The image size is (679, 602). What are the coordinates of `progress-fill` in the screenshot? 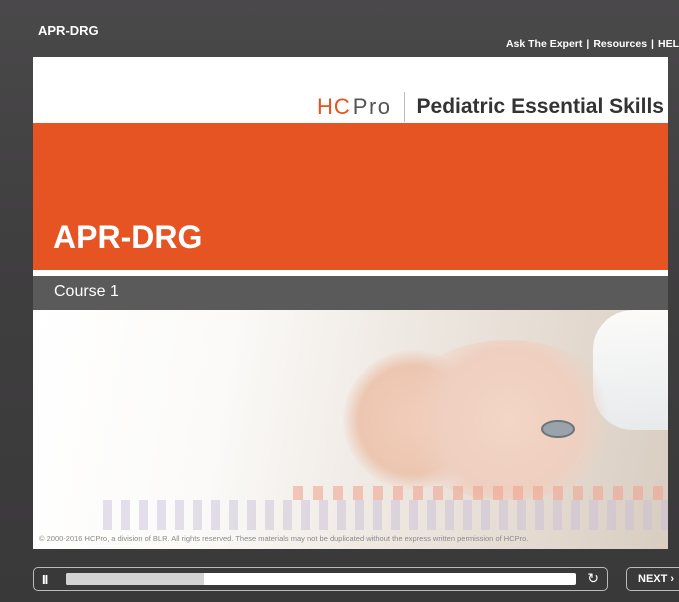 It's located at (135, 579).